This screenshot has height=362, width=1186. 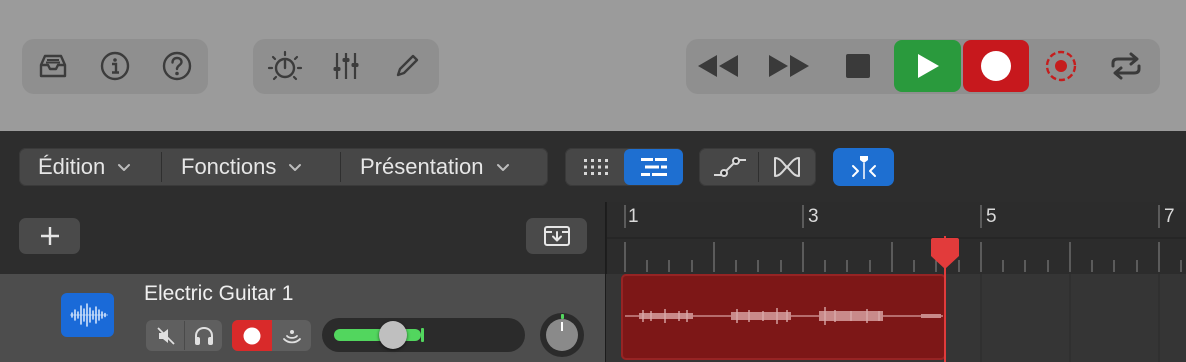 I want to click on tracks-view-button, so click(x=653, y=167).